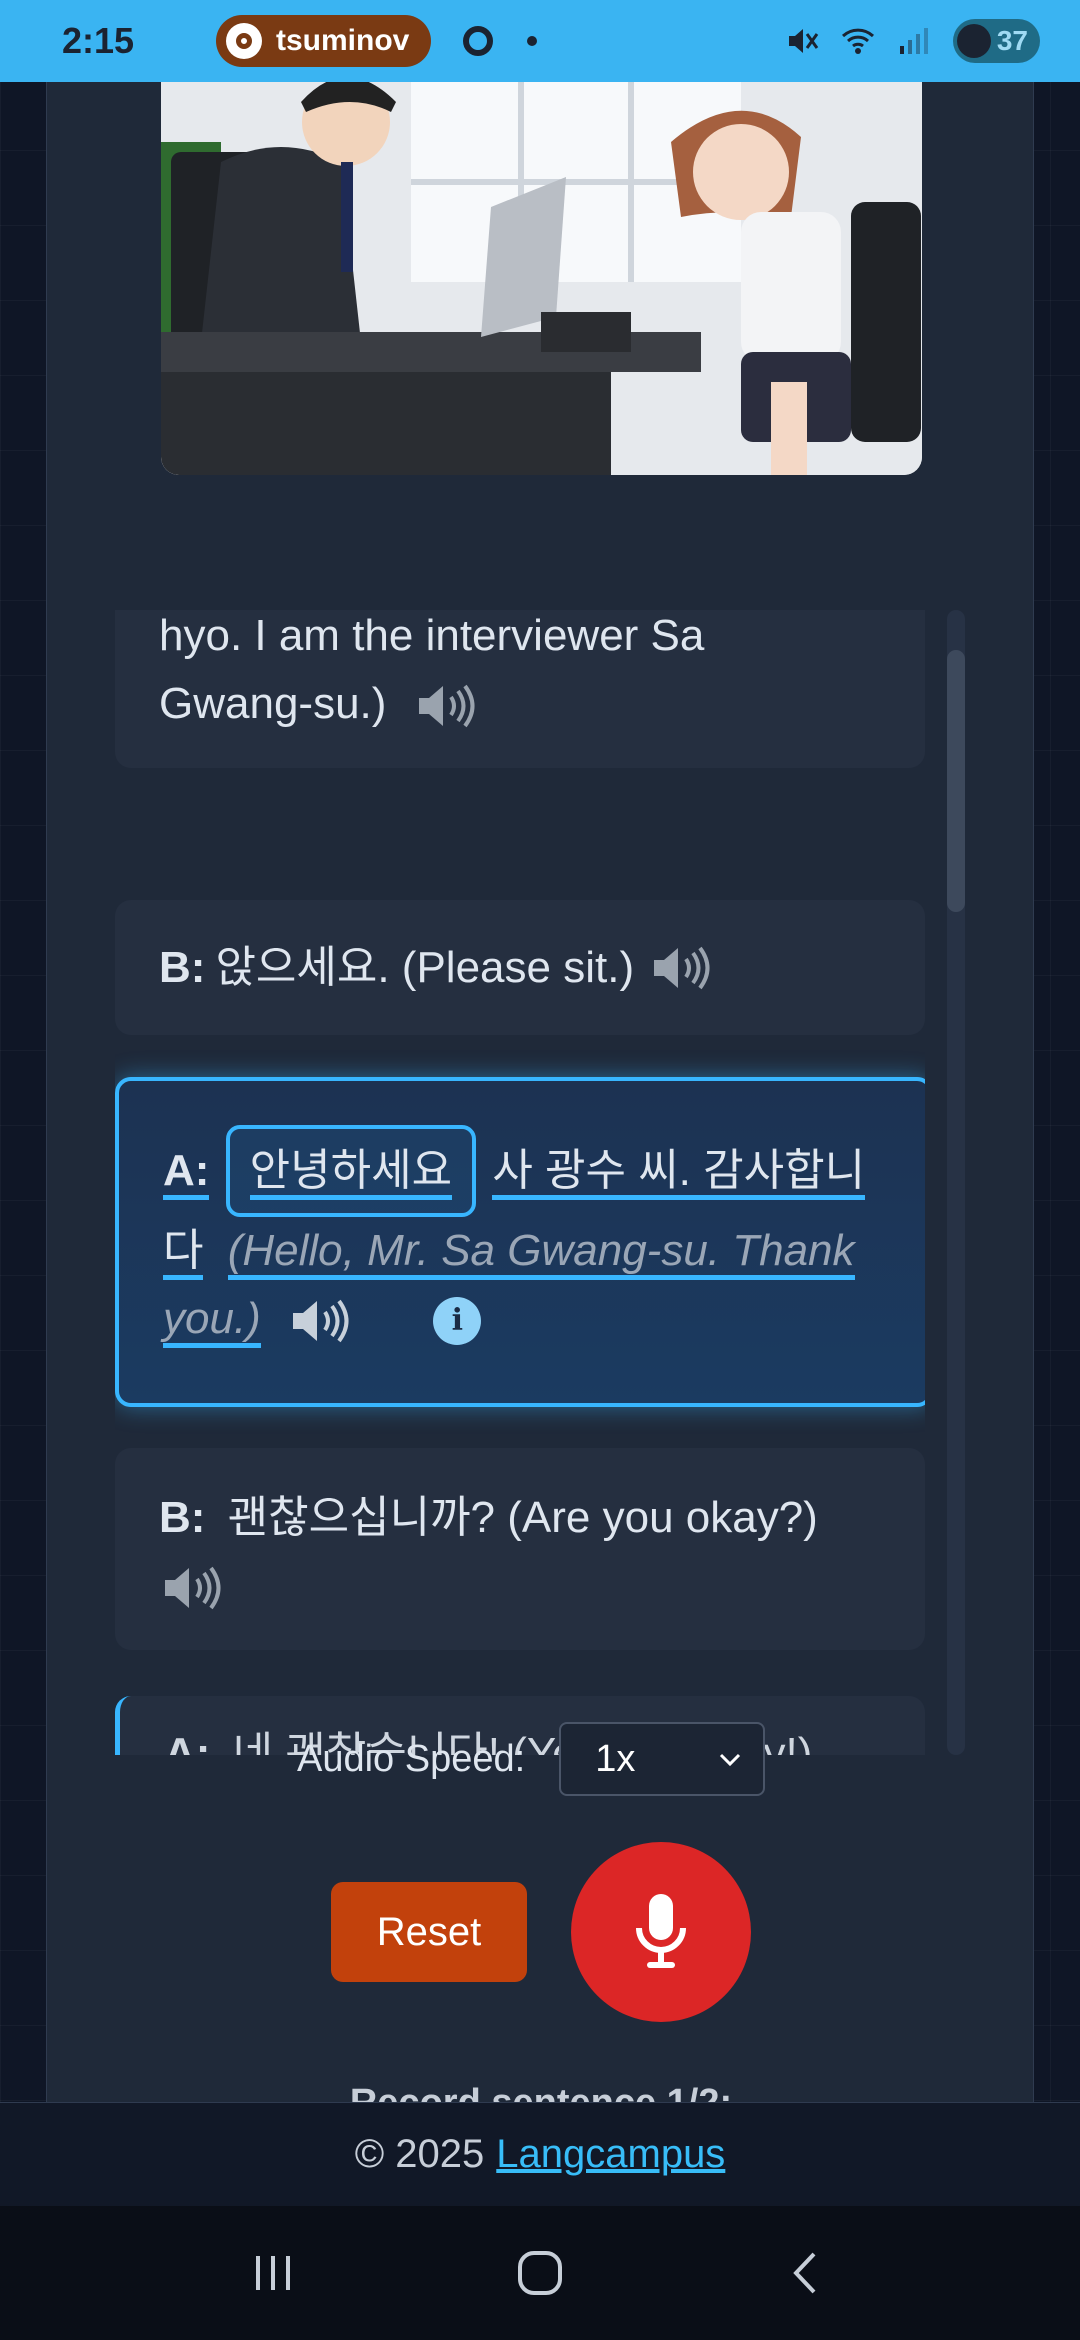 The width and height of the screenshot is (1080, 2340). I want to click on footer: © 2025 Langcampus, so click(540, 2154).